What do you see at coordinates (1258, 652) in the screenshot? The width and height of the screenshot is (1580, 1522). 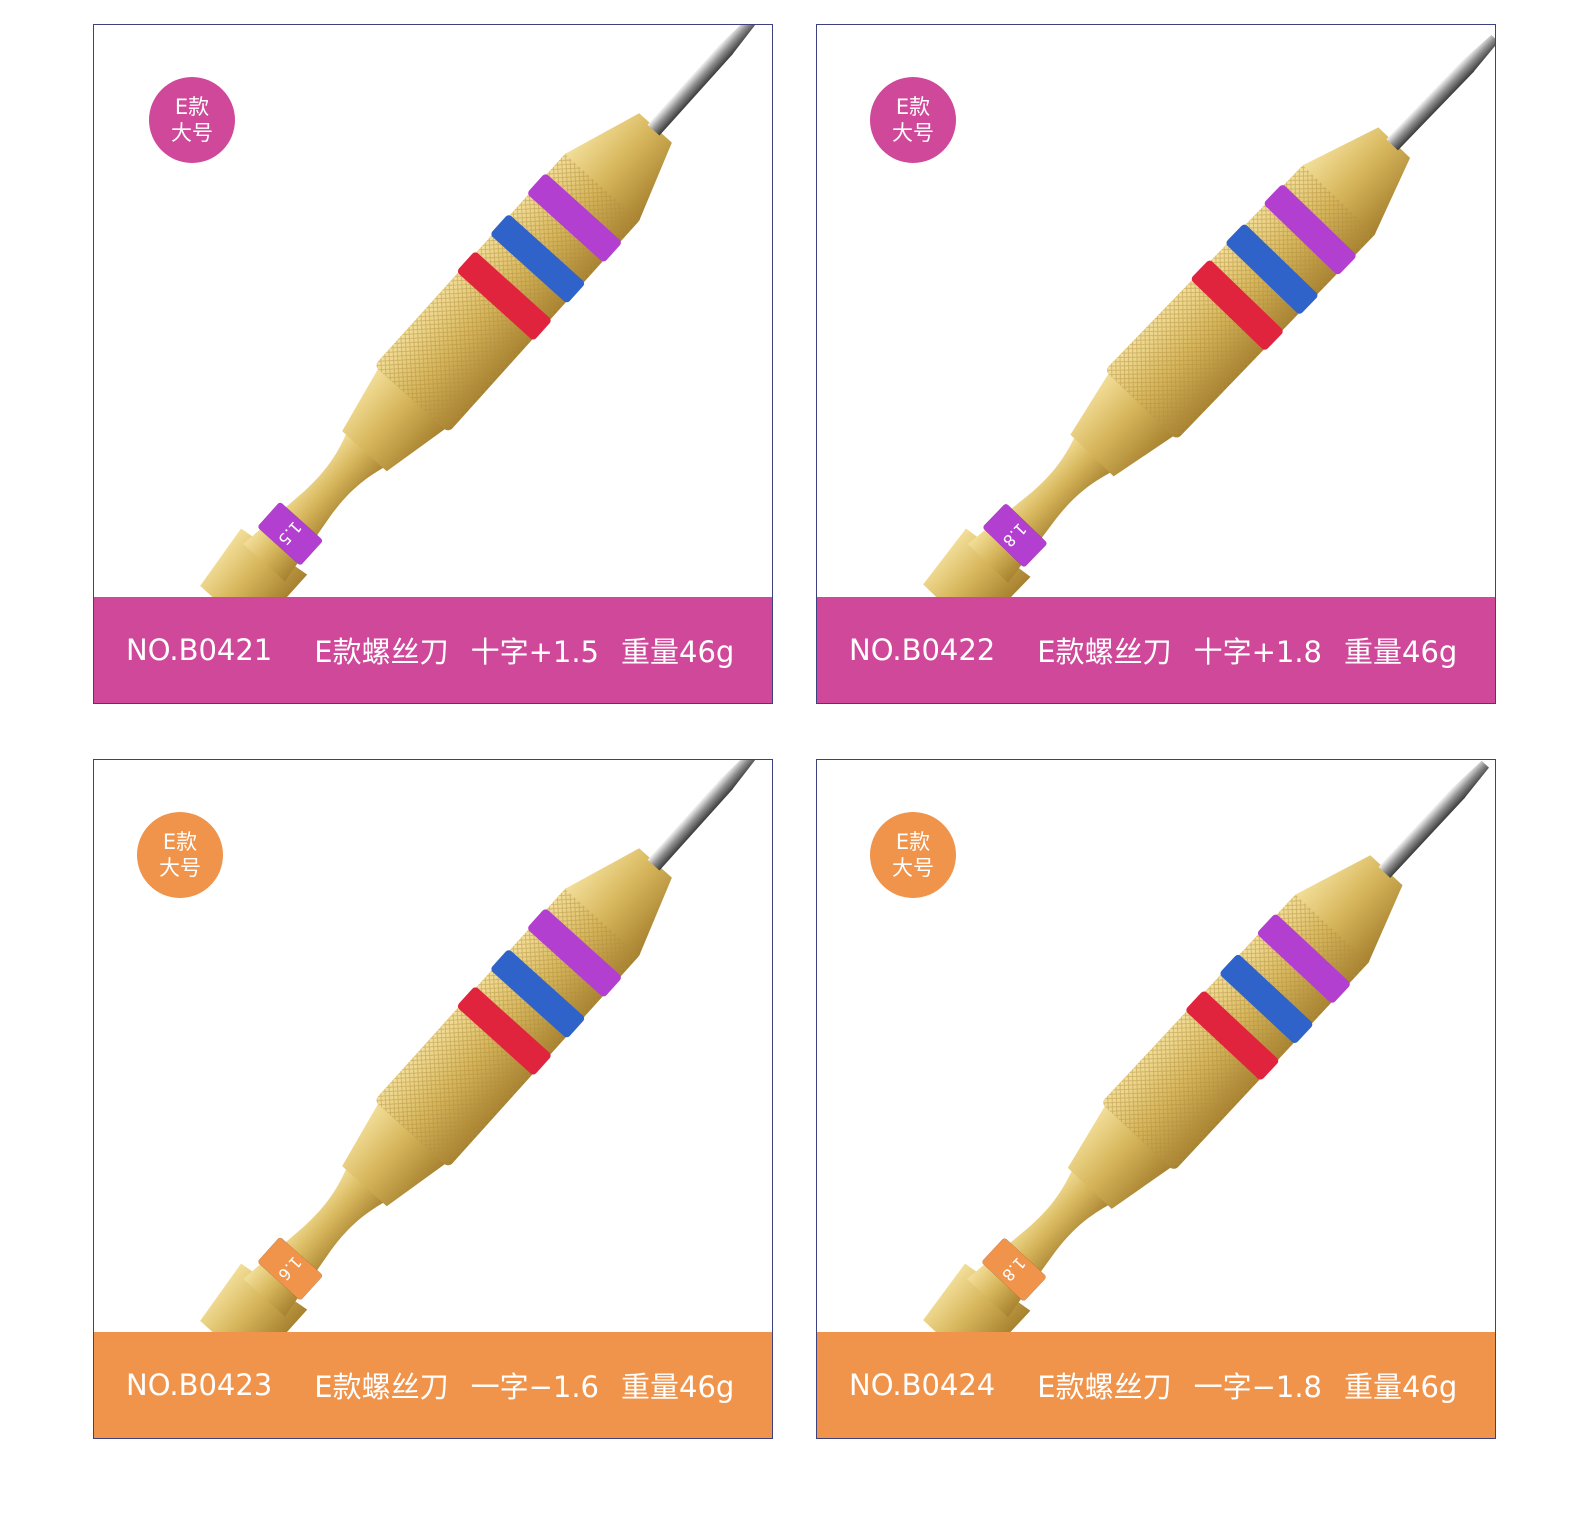 I see `product-spec: 十字+1.8` at bounding box center [1258, 652].